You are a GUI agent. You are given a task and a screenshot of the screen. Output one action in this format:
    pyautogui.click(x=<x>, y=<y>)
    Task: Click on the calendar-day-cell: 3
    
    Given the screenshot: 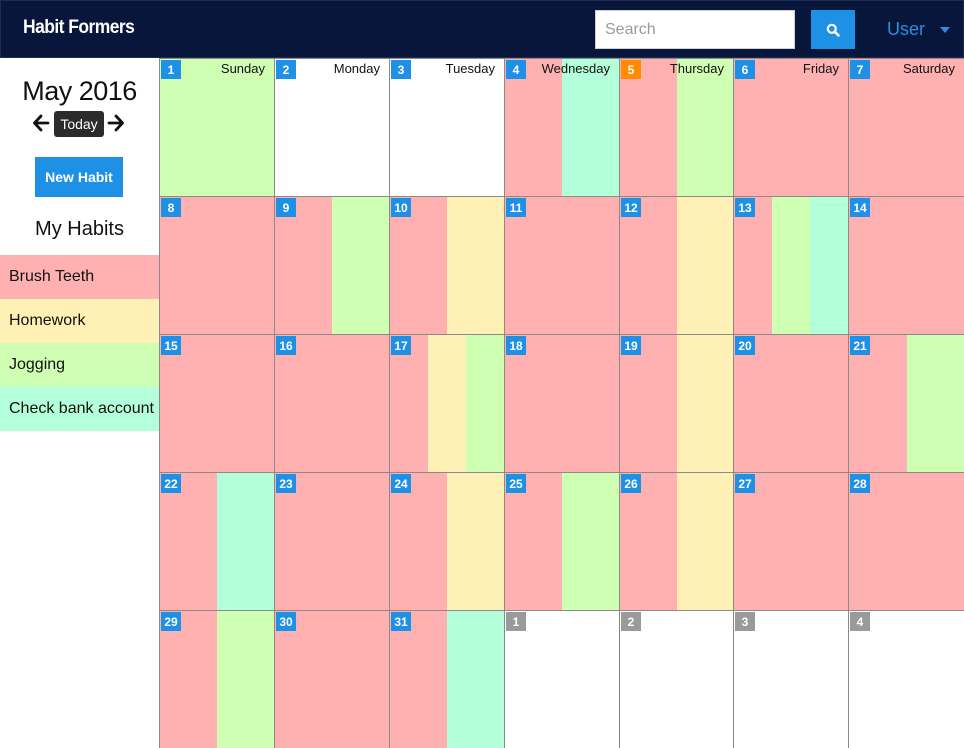 What is the action you would take?
    pyautogui.click(x=791, y=679)
    